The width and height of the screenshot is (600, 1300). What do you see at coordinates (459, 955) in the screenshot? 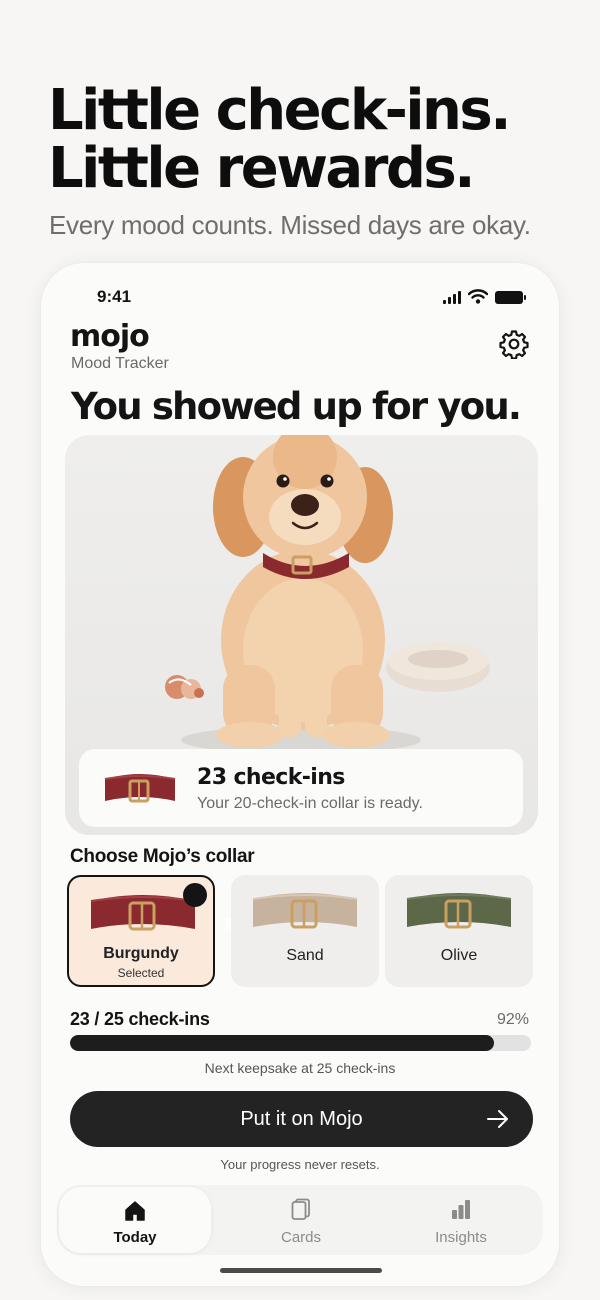
I see `collar-option-label: Olive` at bounding box center [459, 955].